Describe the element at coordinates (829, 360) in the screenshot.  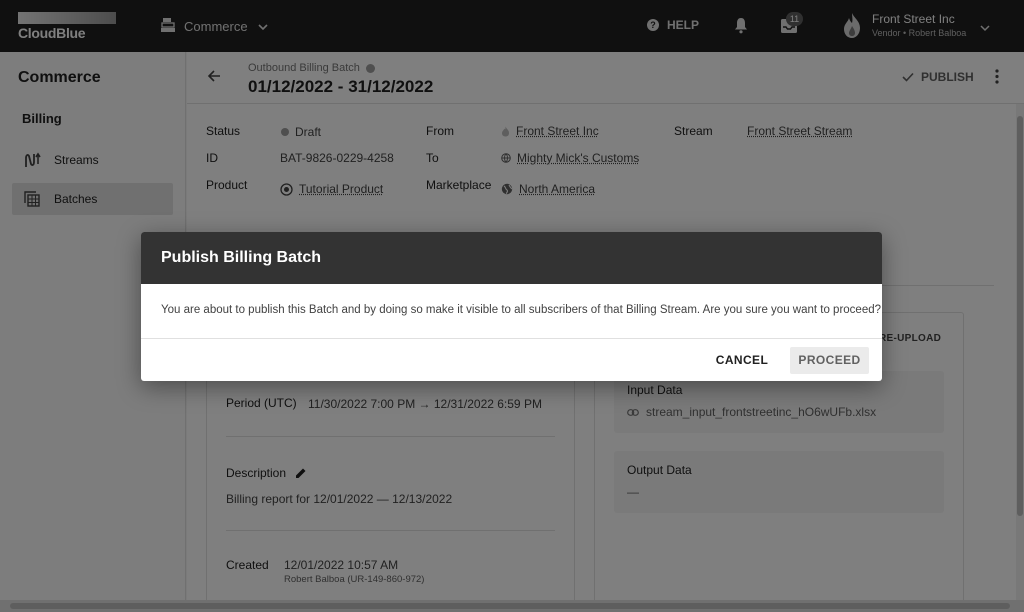
I see `proceed-button: PROCEED` at that location.